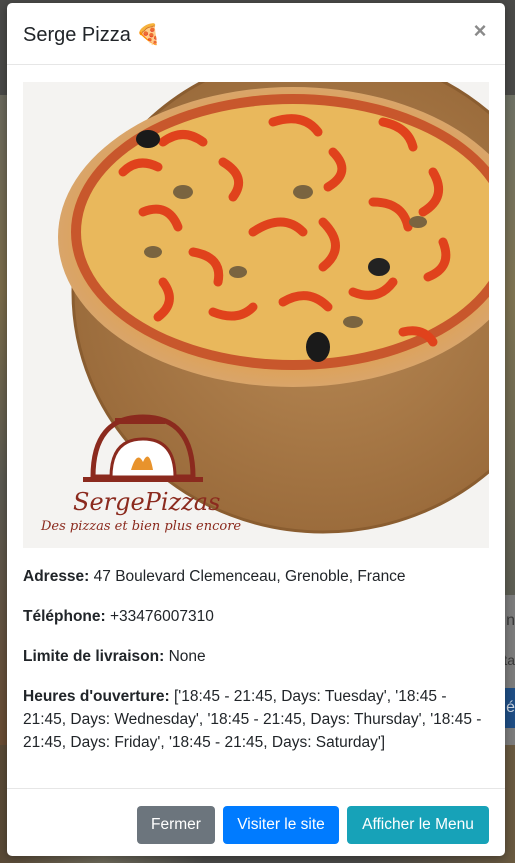  I want to click on modal-header: Serge Pizza 🍕 ×, so click(256, 34).